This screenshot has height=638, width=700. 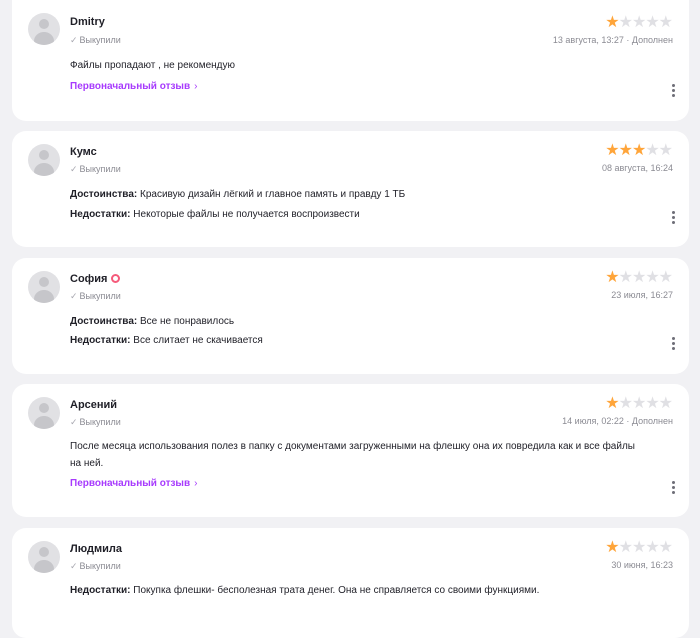 What do you see at coordinates (617, 421) in the screenshot?
I see `review-date: 14 июля, 02:22 · Дополнен` at bounding box center [617, 421].